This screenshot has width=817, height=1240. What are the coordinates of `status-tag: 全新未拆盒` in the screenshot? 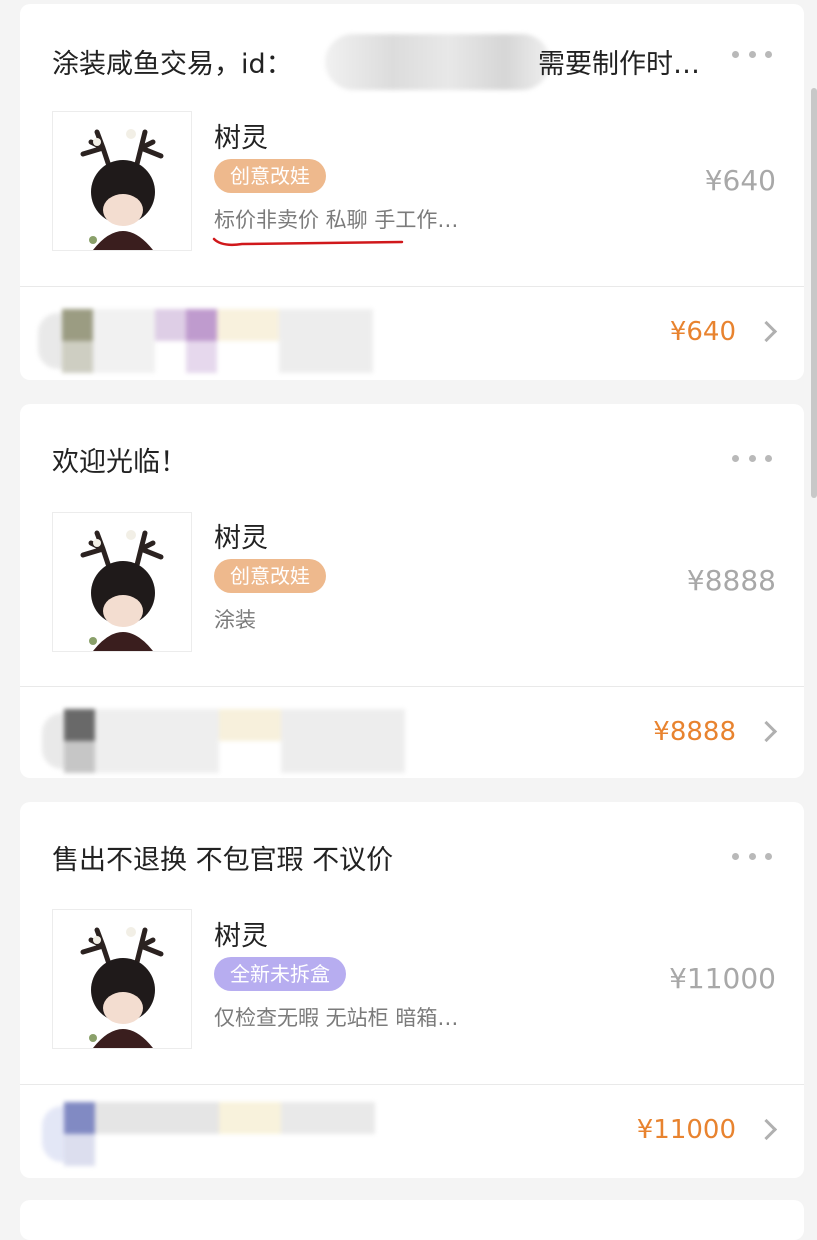 It's located at (280, 974).